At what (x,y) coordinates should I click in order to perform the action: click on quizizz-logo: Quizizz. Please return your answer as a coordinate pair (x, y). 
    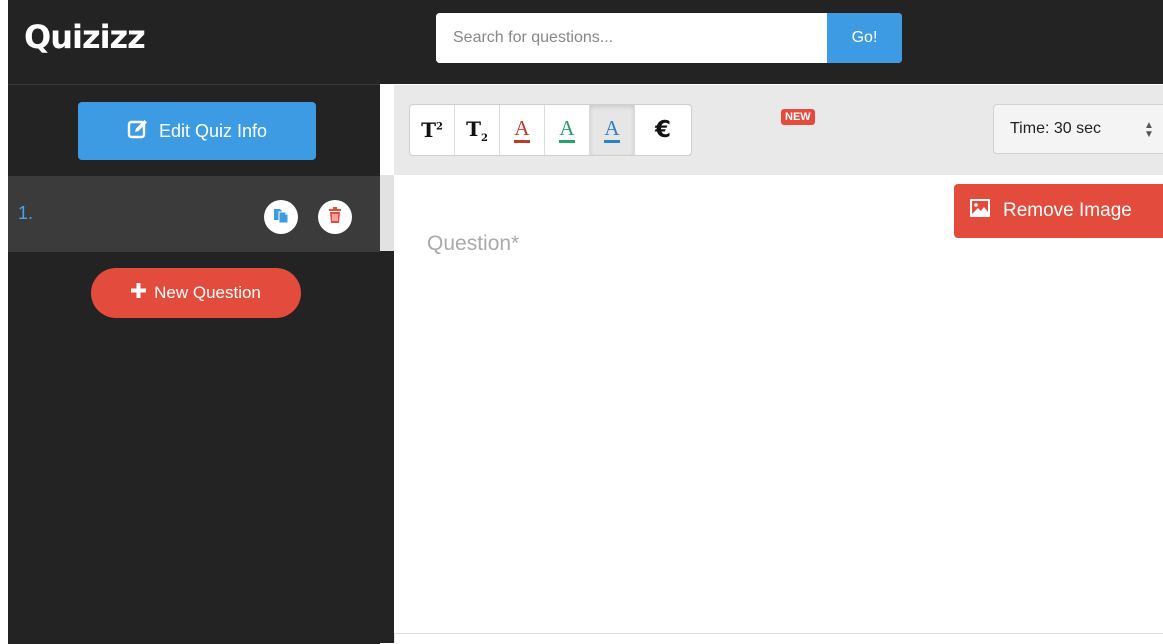
    Looking at the image, I should click on (85, 37).